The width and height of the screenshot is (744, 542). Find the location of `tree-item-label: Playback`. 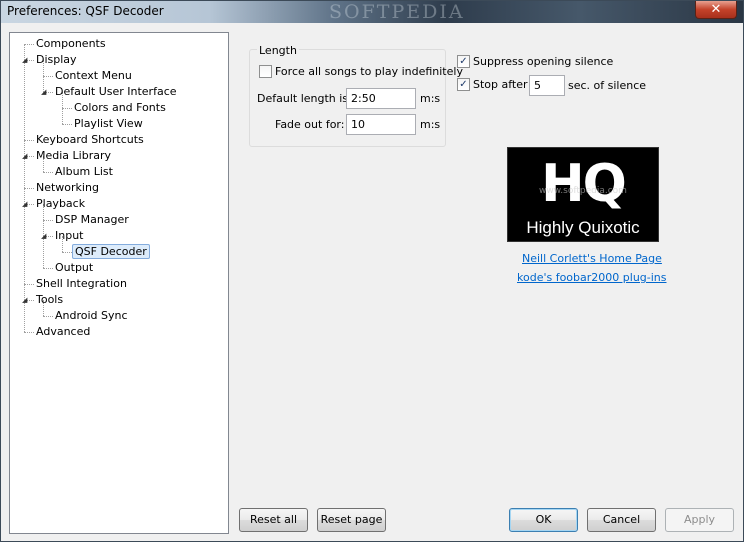

tree-item-label: Playback is located at coordinates (61, 203).